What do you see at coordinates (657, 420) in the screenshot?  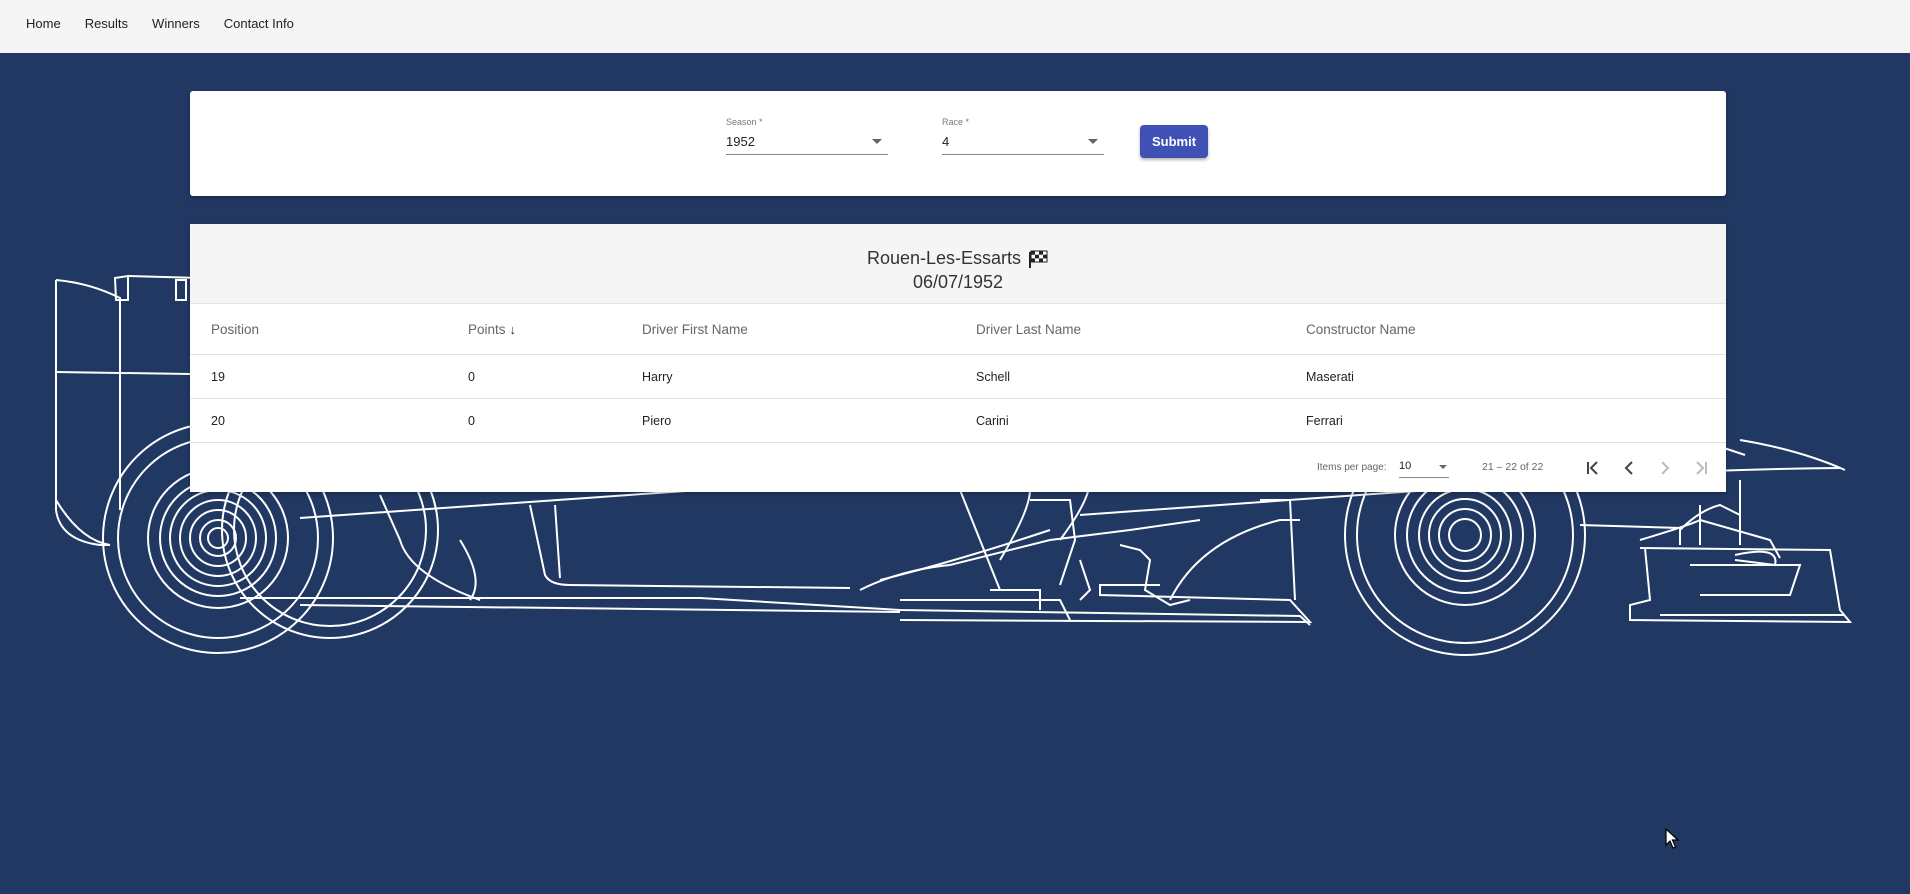 I see `cell-first-name: Piero` at bounding box center [657, 420].